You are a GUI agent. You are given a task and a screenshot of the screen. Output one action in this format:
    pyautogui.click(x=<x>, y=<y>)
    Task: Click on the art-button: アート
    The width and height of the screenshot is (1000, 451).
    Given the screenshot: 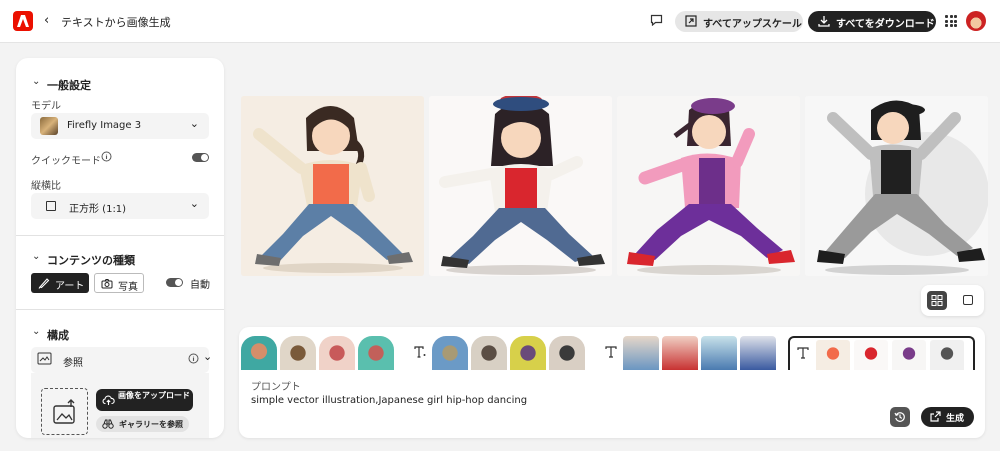 What is the action you would take?
    pyautogui.click(x=60, y=283)
    